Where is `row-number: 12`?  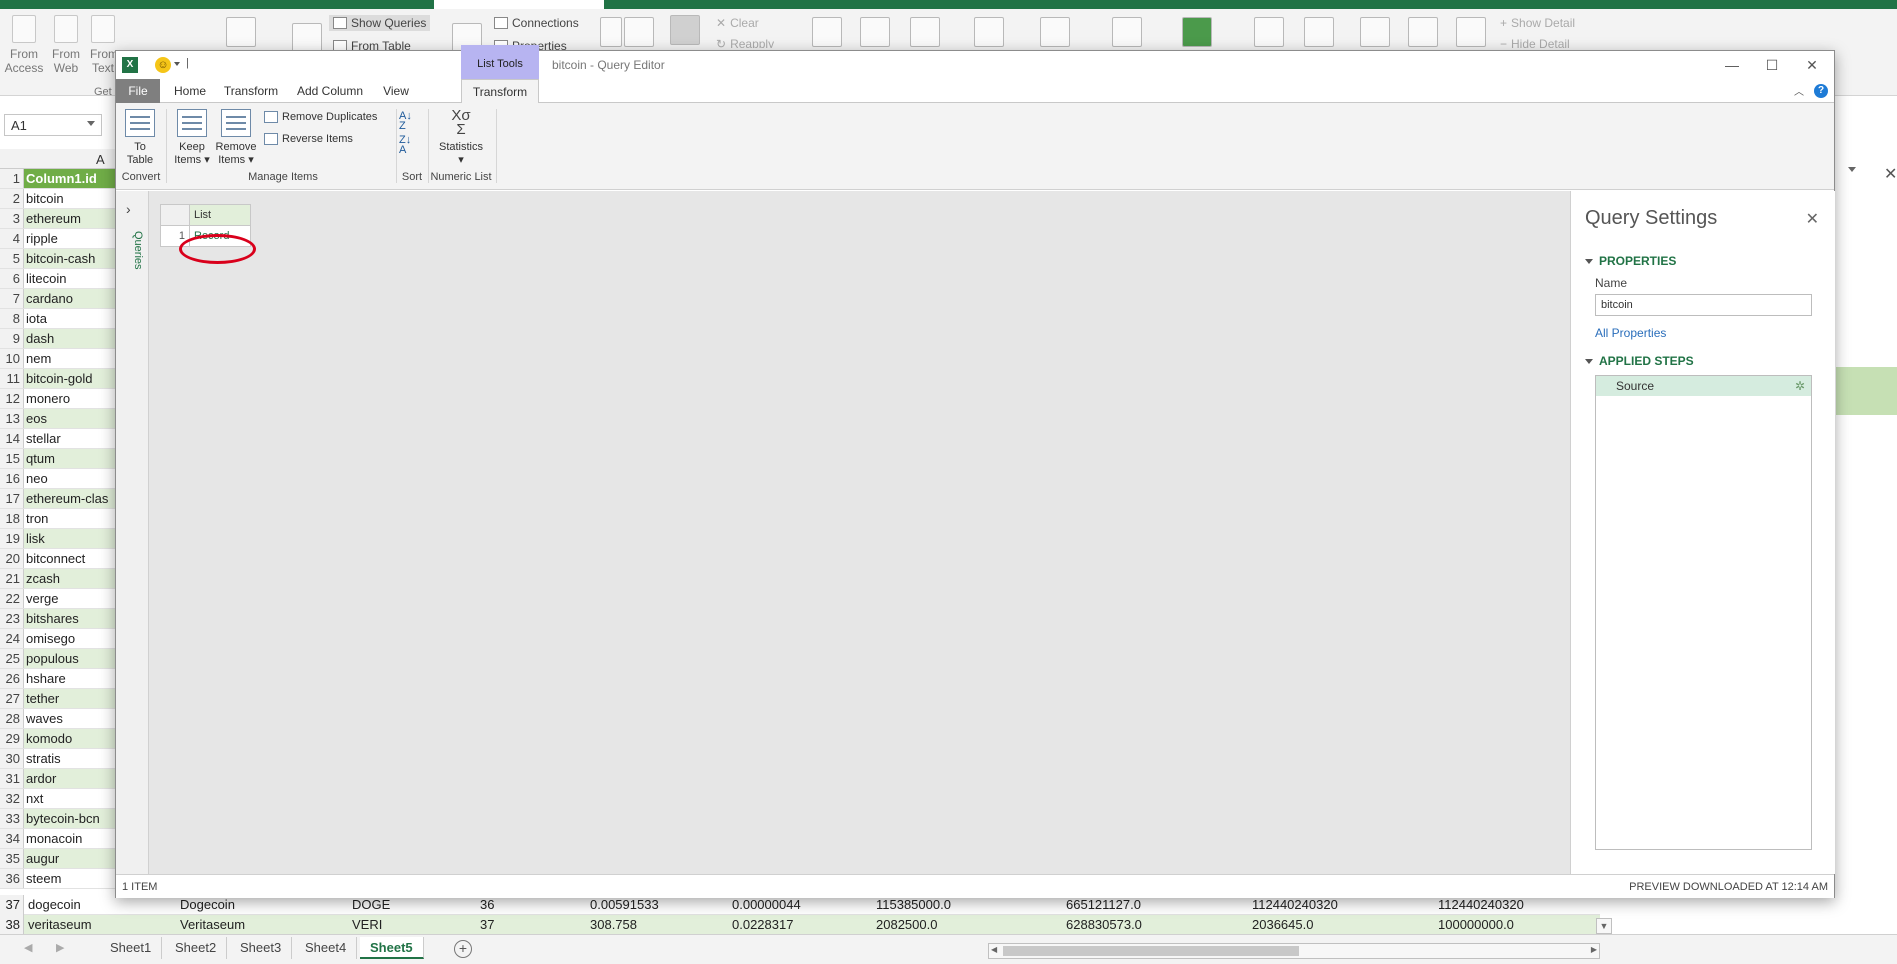
row-number: 12 is located at coordinates (12, 398).